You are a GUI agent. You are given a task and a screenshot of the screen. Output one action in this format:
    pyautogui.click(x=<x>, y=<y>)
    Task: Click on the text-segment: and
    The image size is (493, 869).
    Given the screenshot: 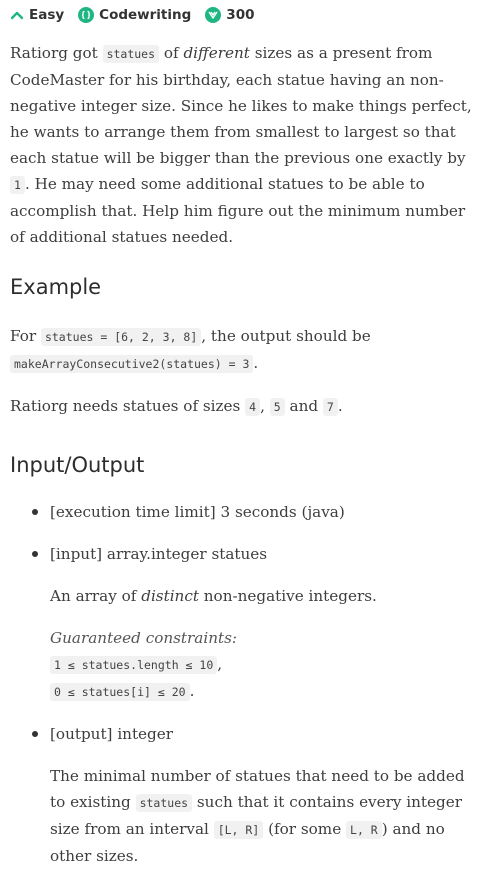 What is the action you would take?
    pyautogui.click(x=303, y=406)
    